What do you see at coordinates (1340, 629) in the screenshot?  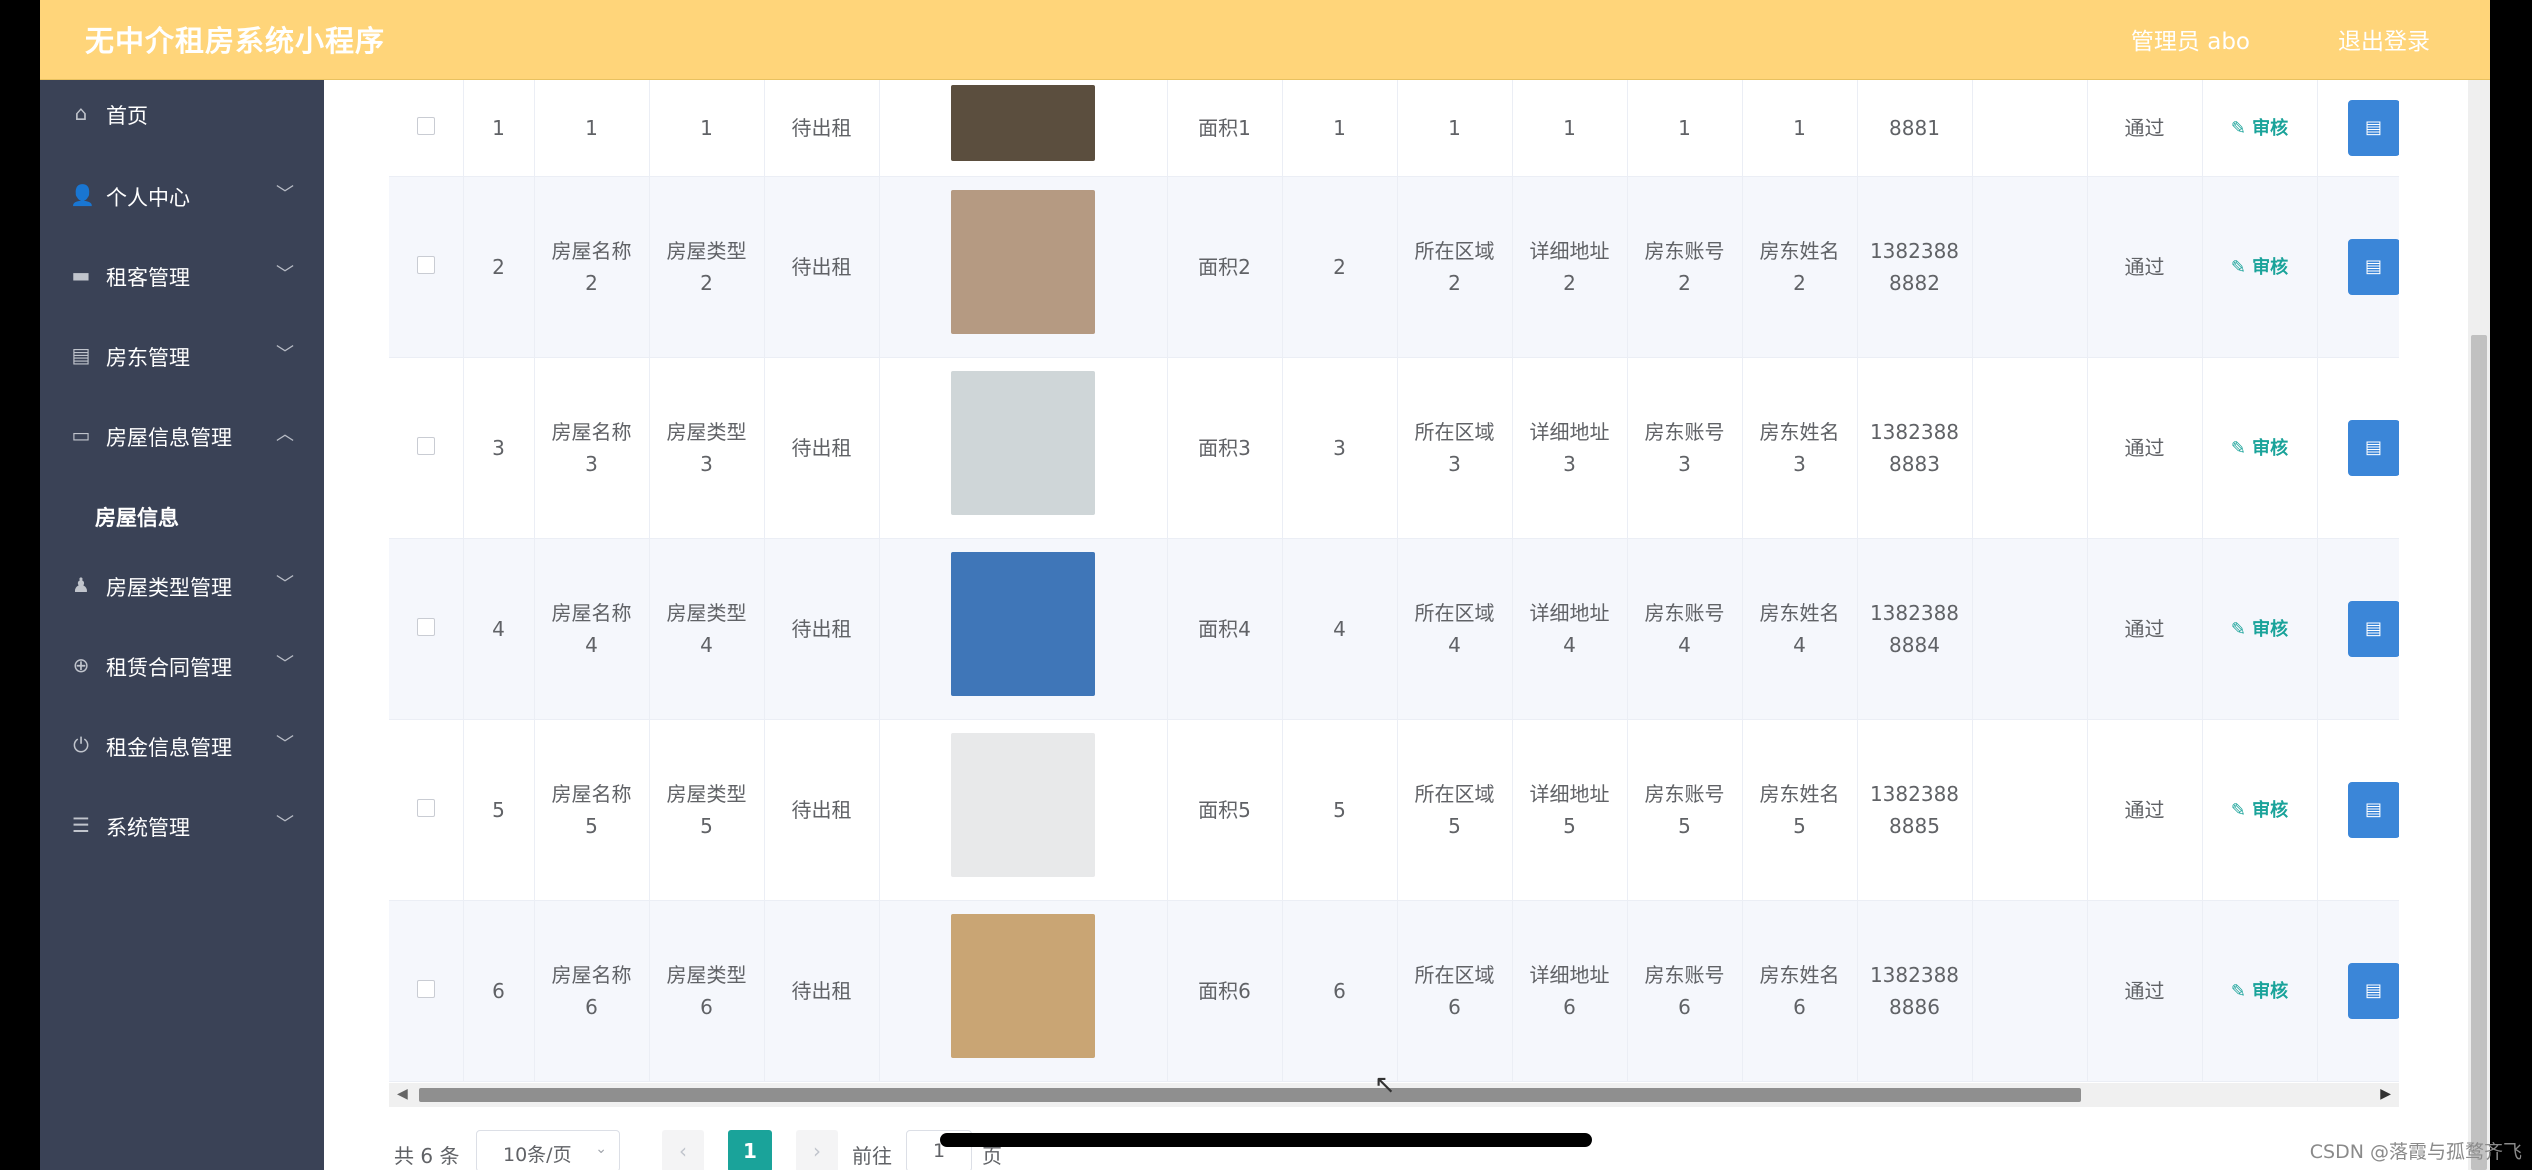 I see `cell-count: 4` at bounding box center [1340, 629].